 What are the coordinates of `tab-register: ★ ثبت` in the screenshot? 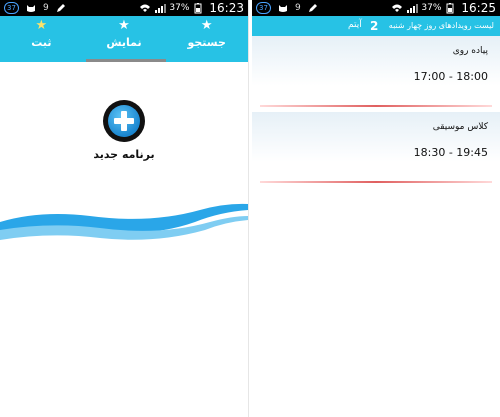 It's located at (41, 39).